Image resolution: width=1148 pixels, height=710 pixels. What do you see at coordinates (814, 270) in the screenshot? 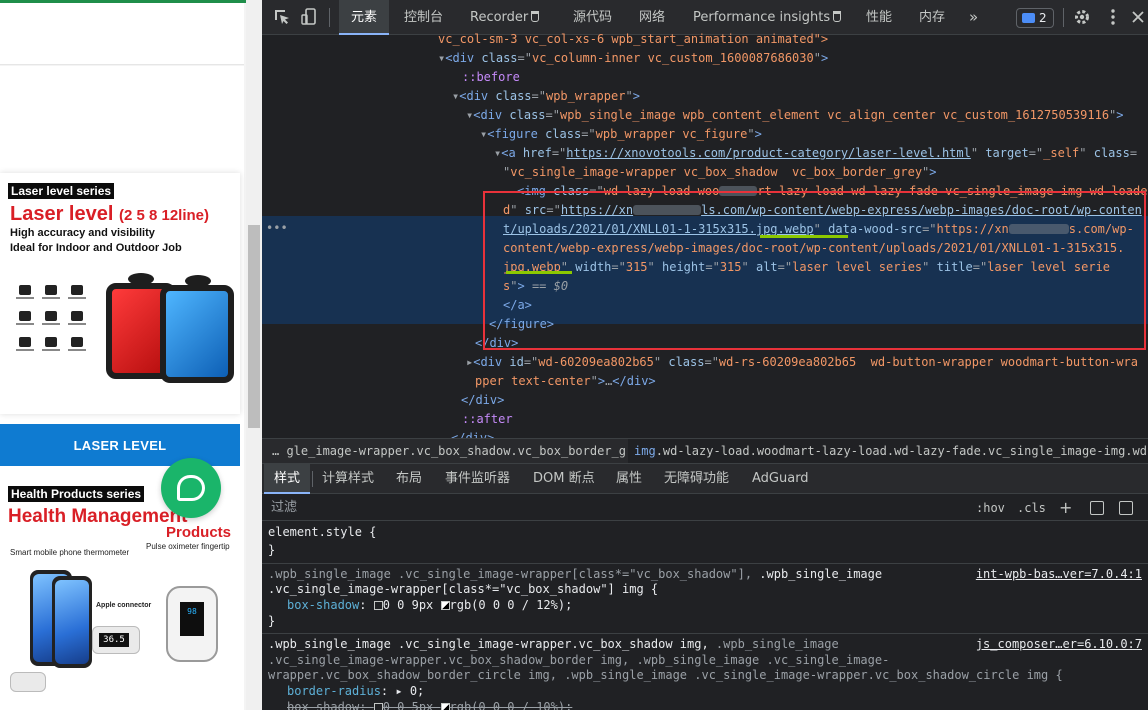
I see `highlight-annotation-box` at bounding box center [814, 270].